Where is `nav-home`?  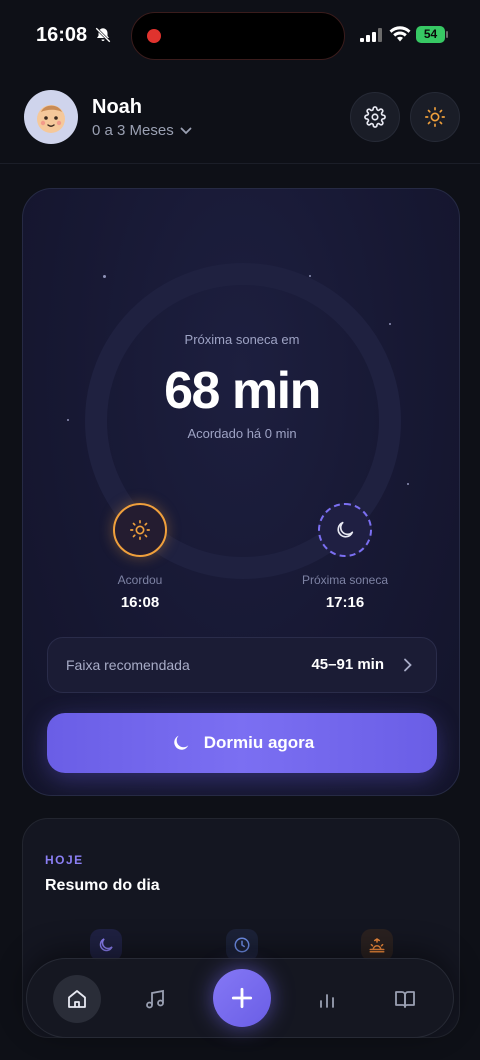
nav-home is located at coordinates (77, 999).